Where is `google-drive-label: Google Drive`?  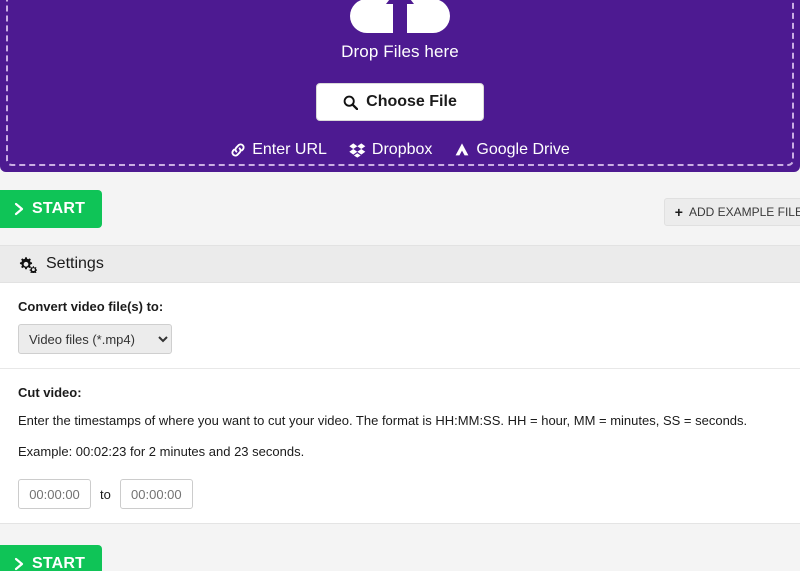
google-drive-label: Google Drive is located at coordinates (523, 149).